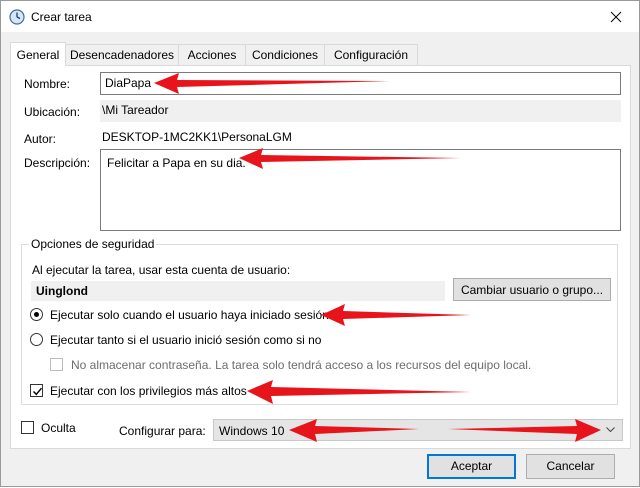 This screenshot has height=488, width=640. I want to click on configure-for-value: Windows 10, so click(252, 431).